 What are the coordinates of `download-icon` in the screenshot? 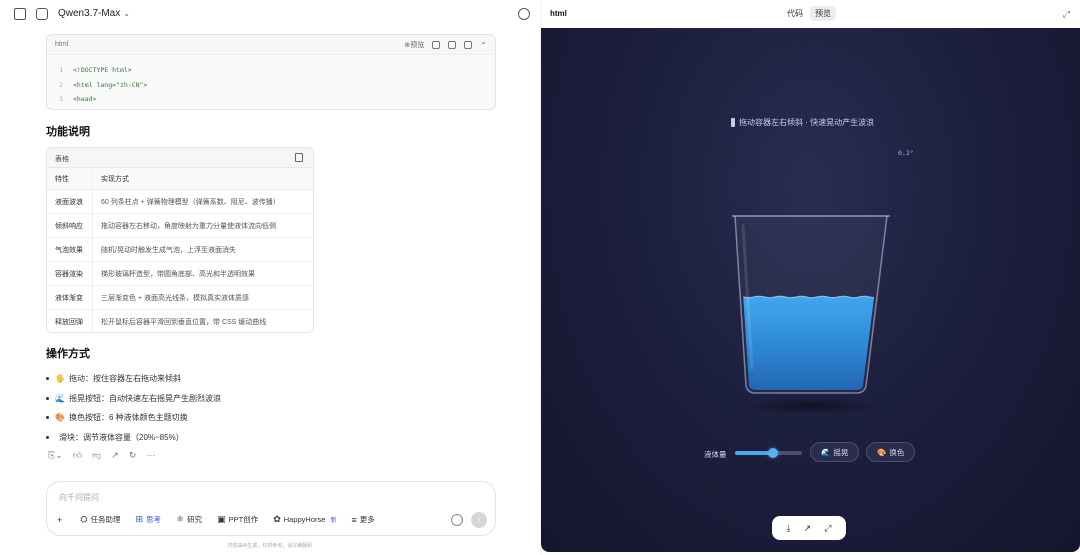 It's located at (468, 45).